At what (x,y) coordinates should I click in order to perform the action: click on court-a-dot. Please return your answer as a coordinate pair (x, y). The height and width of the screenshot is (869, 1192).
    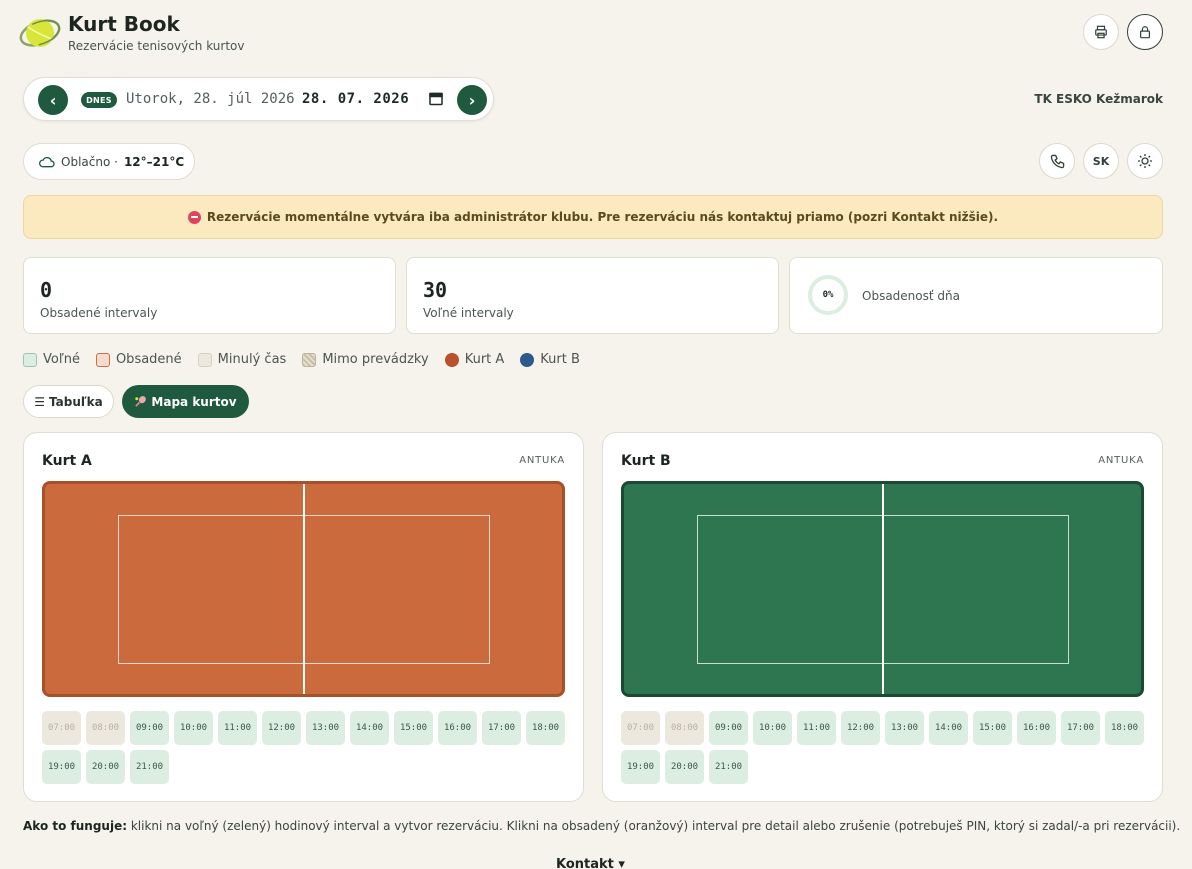
    Looking at the image, I should click on (451, 359).